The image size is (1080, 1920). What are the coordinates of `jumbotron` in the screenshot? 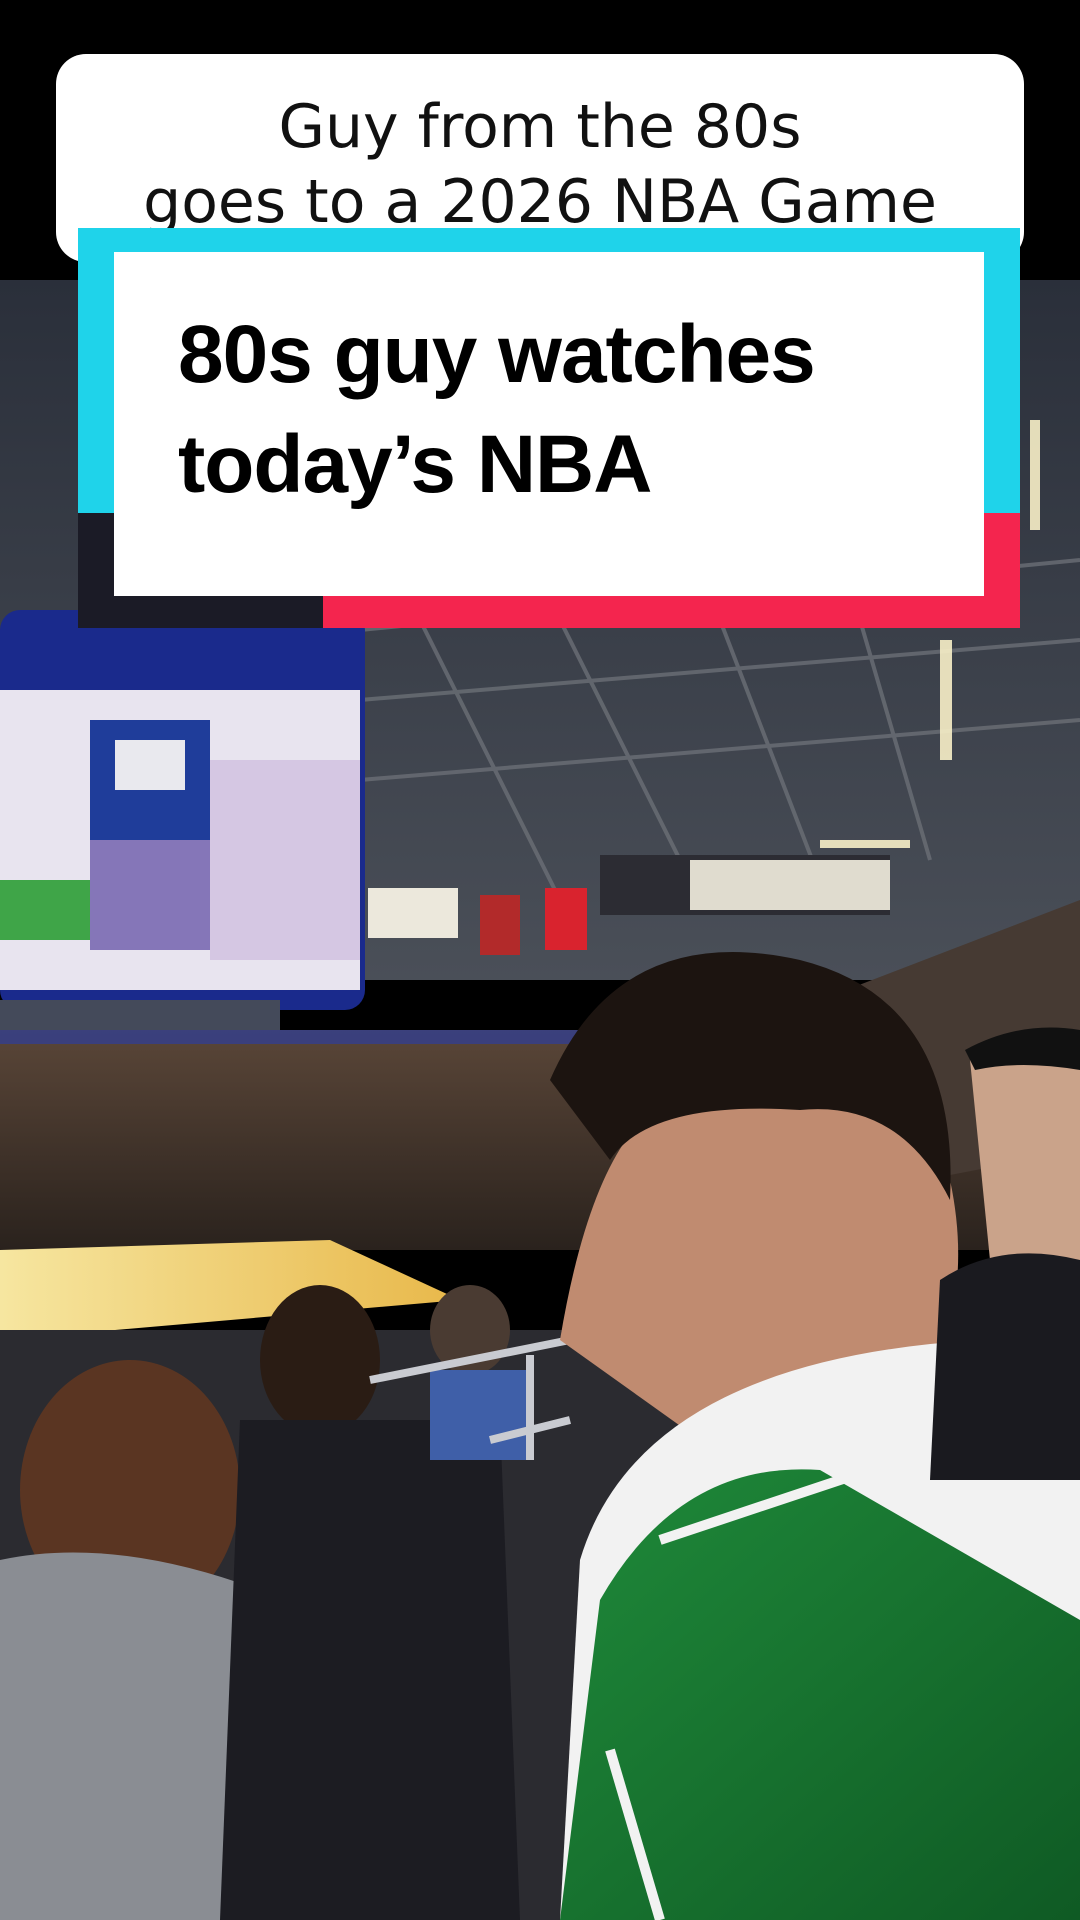 It's located at (182, 820).